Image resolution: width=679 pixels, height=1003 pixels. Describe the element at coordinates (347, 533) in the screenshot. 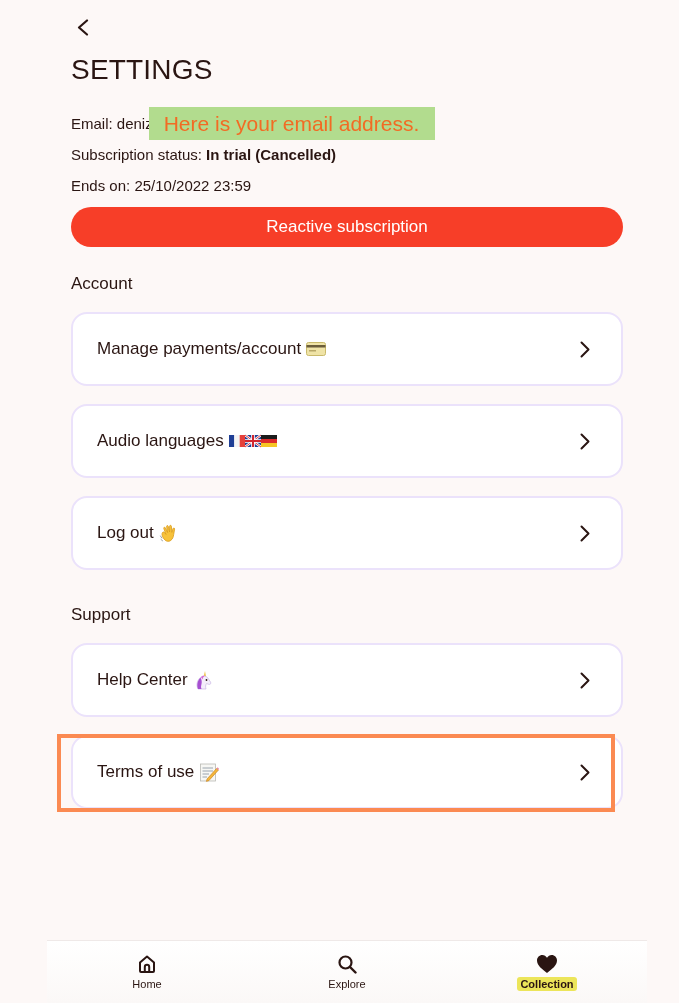

I see `settings-item: Log out` at that location.